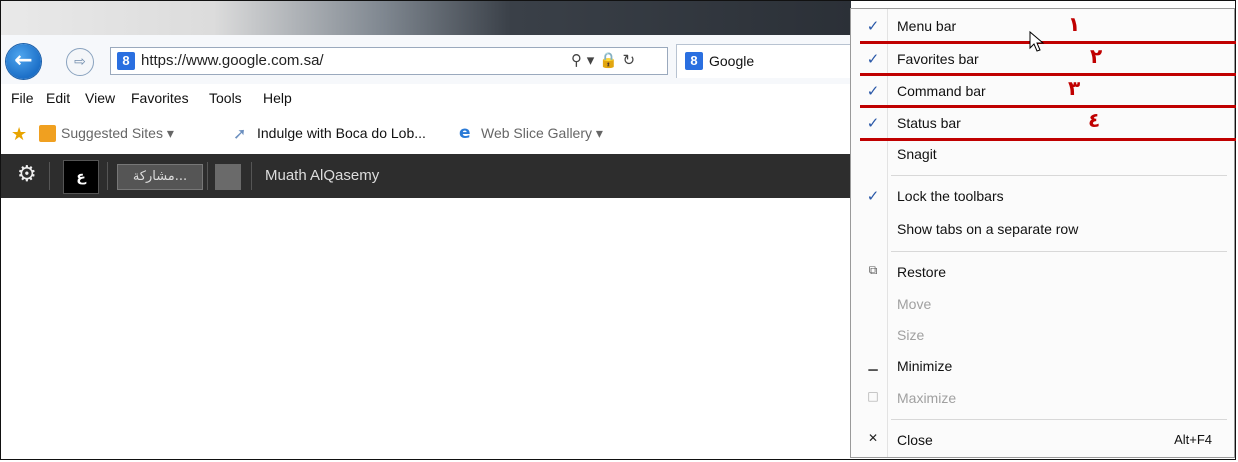 The image size is (1238, 462). Describe the element at coordinates (322, 175) in the screenshot. I see `user-name: Muath AlQasemy` at that location.